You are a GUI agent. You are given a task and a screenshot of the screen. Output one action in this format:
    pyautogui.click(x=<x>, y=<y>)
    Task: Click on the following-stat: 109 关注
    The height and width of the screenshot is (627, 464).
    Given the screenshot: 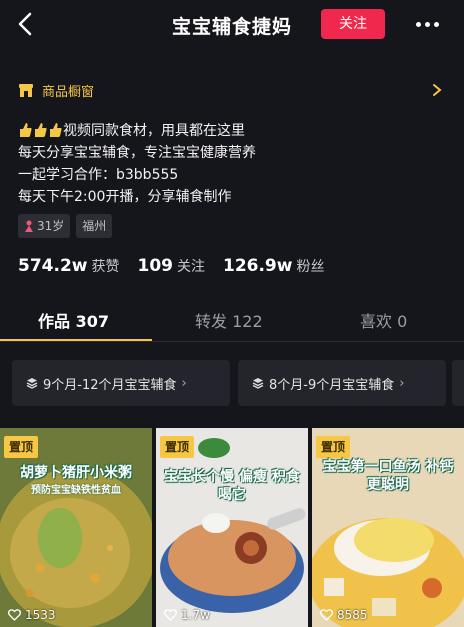 What is the action you would take?
    pyautogui.click(x=171, y=266)
    